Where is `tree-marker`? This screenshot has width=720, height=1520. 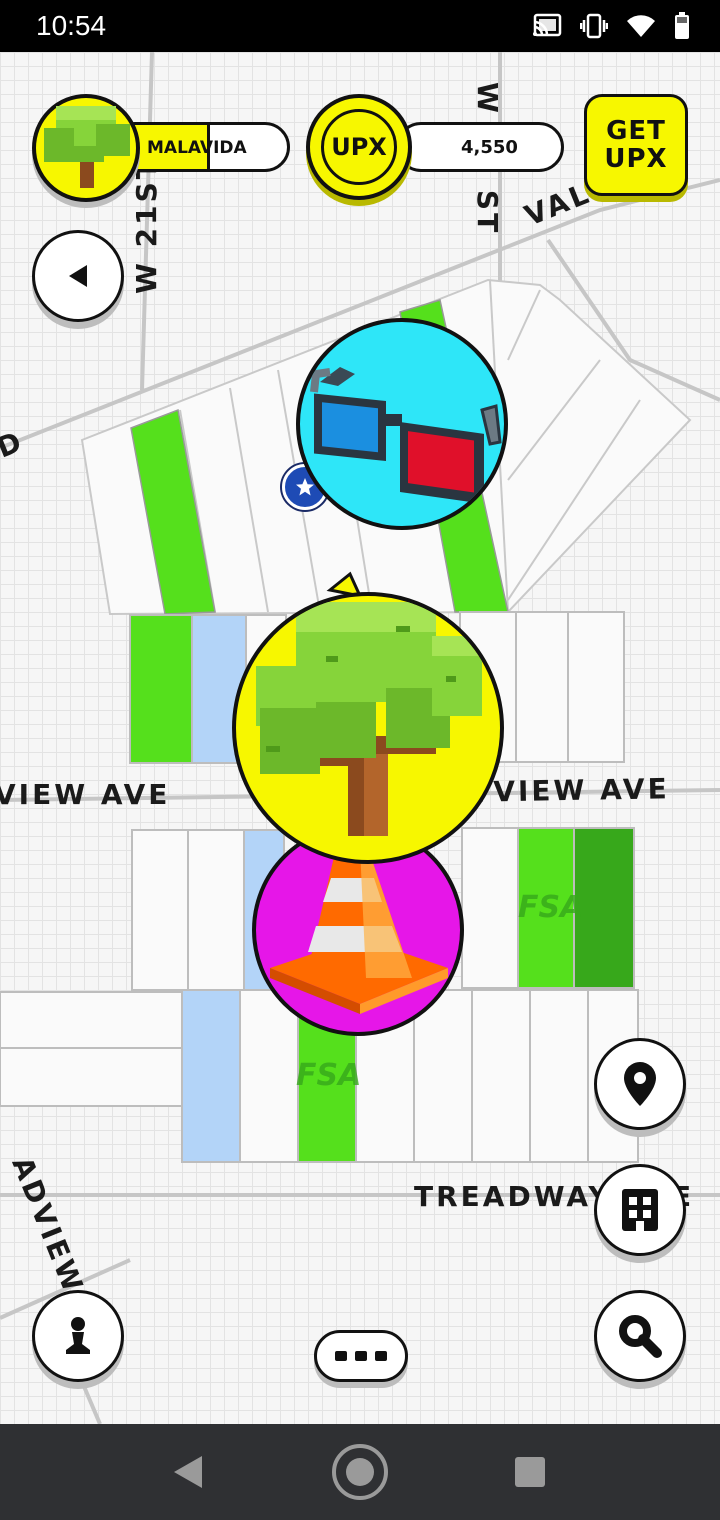
tree-marker is located at coordinates (368, 728).